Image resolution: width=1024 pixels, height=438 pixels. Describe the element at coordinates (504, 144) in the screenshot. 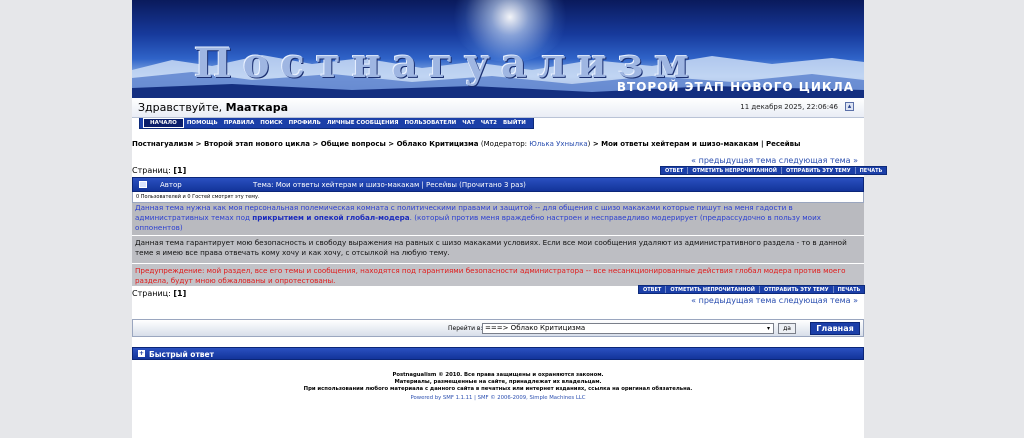

I see `moderator-label: (Модератор:` at that location.